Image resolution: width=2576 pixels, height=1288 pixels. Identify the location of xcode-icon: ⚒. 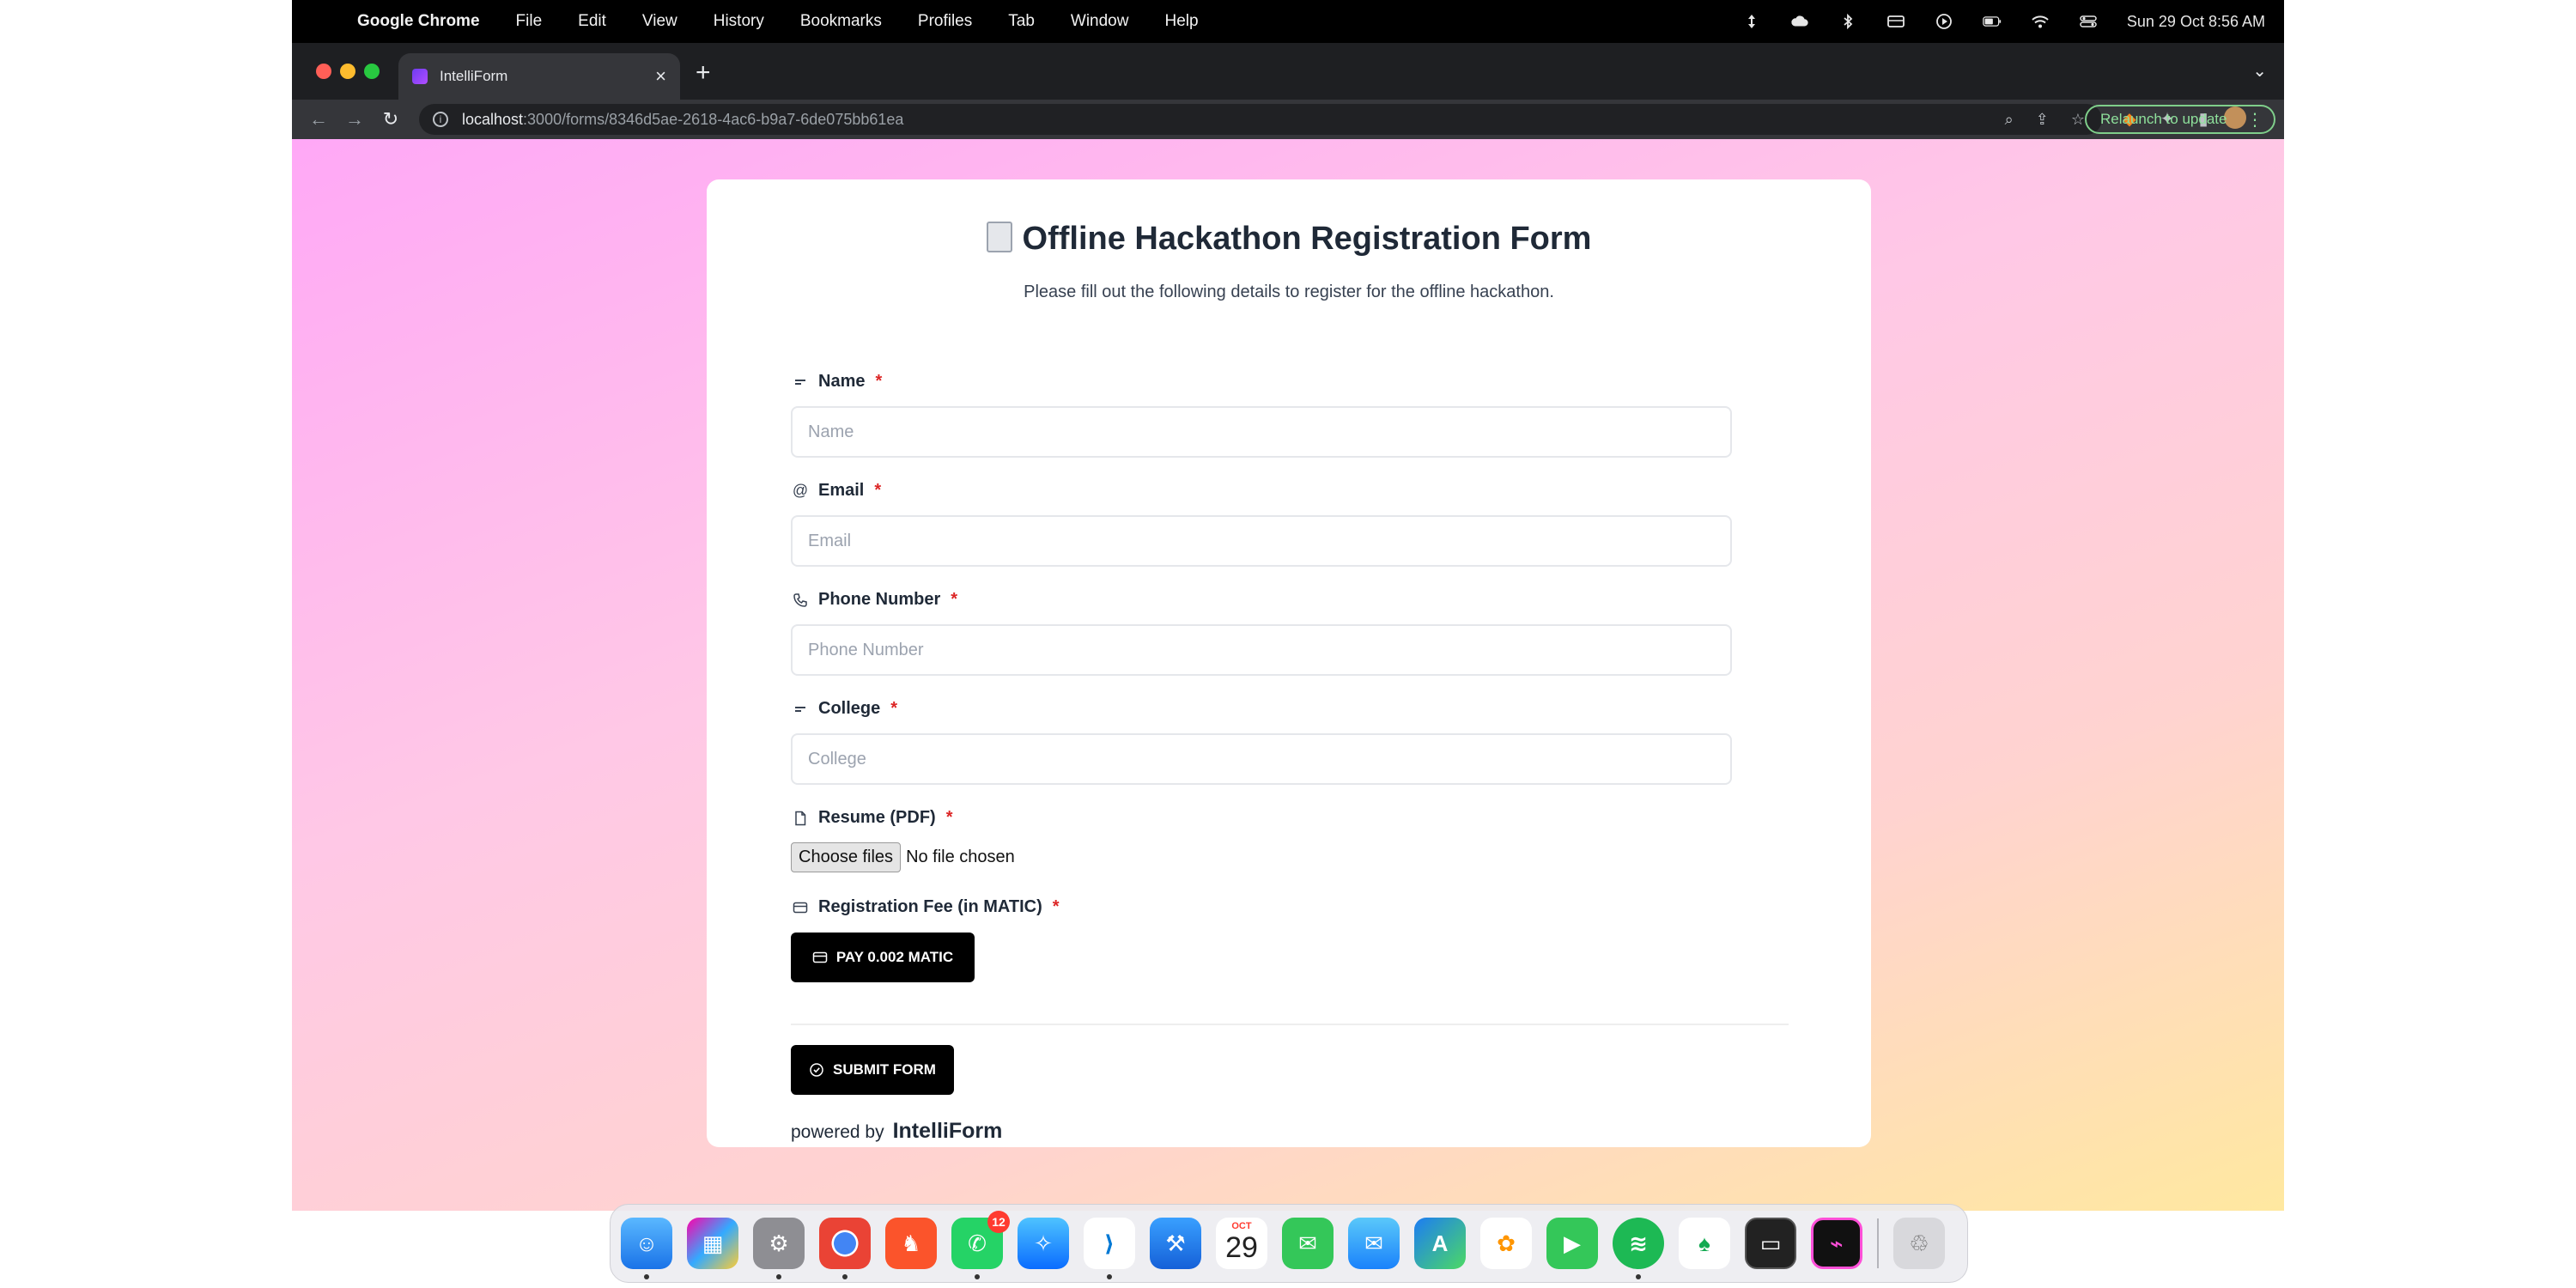
(1175, 1243).